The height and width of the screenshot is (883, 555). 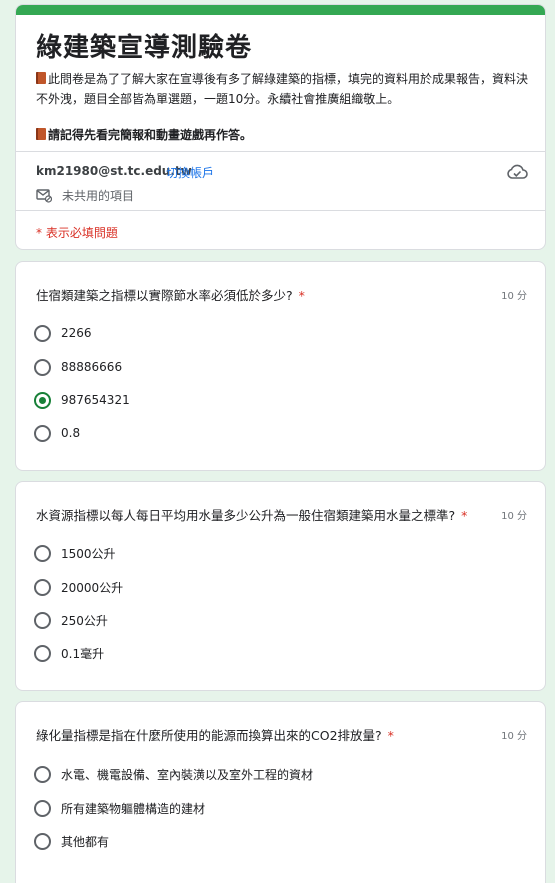 I want to click on option-label: 所有建築物軀體構造的建材, so click(x=133, y=808).